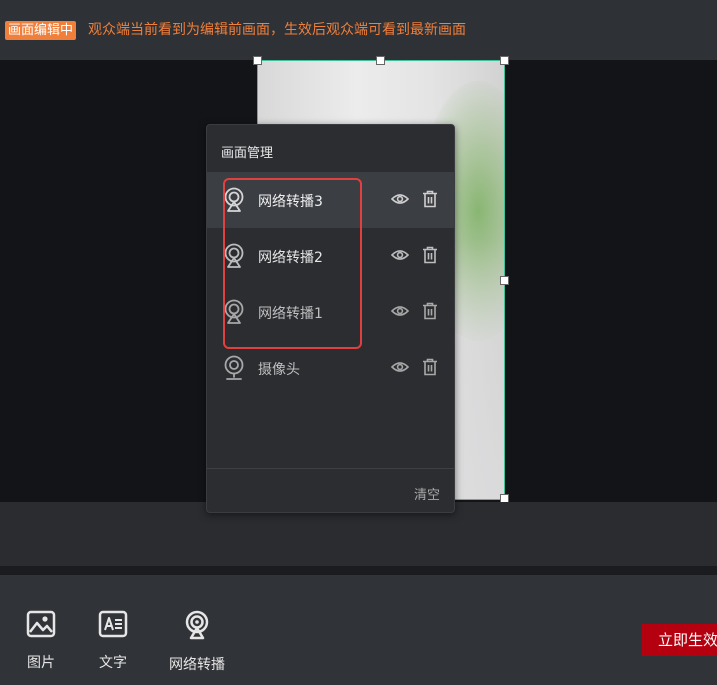 This screenshot has width=717, height=685. What do you see at coordinates (330, 312) in the screenshot?
I see `layer-item-network-relay-1: 网络转播1` at bounding box center [330, 312].